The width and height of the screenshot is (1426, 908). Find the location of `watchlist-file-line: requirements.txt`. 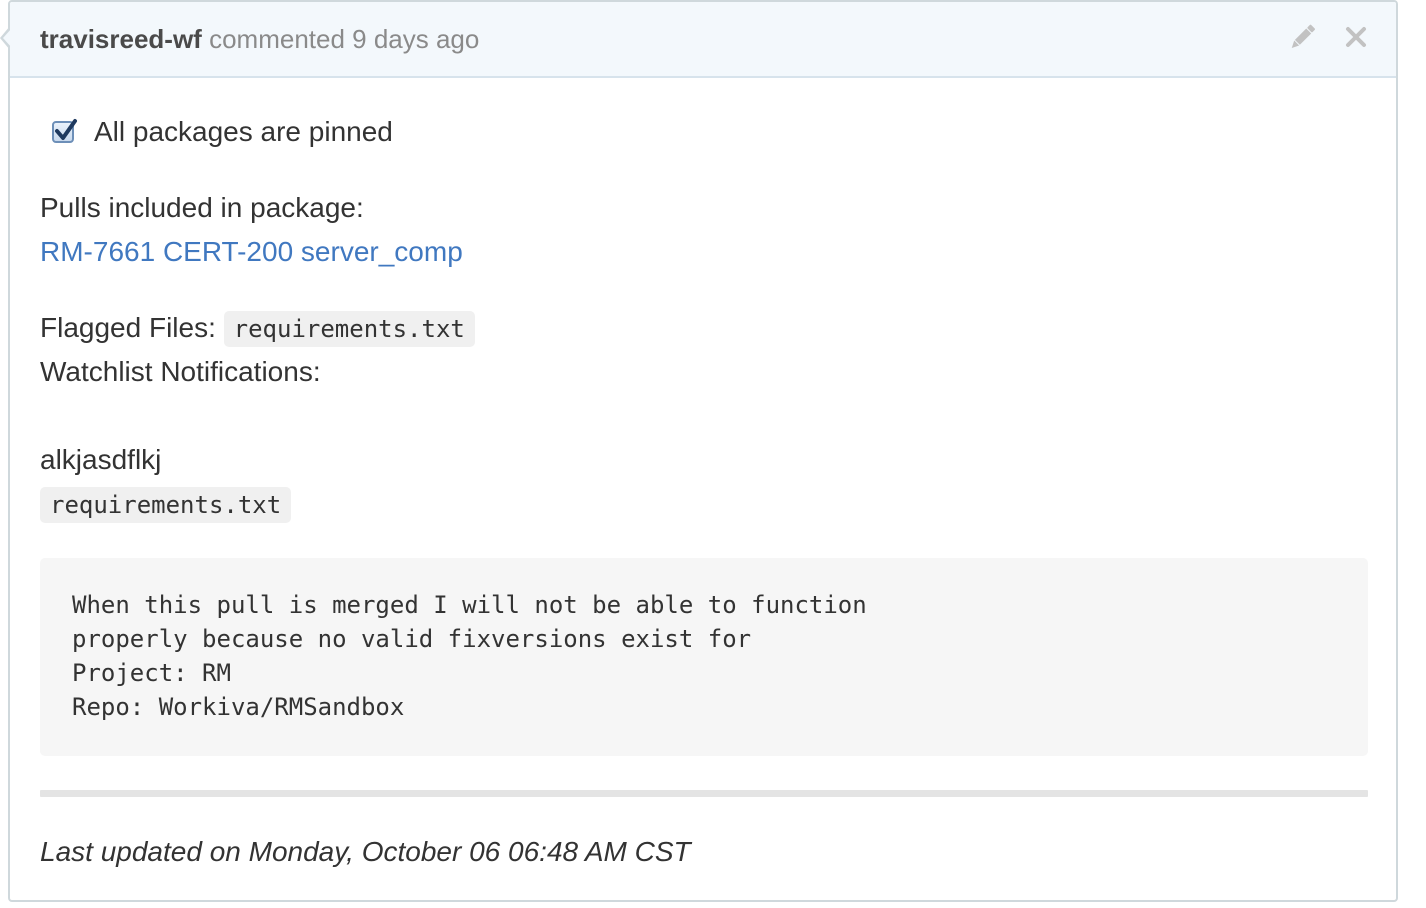

watchlist-file-line: requirements.txt is located at coordinates (166, 504).